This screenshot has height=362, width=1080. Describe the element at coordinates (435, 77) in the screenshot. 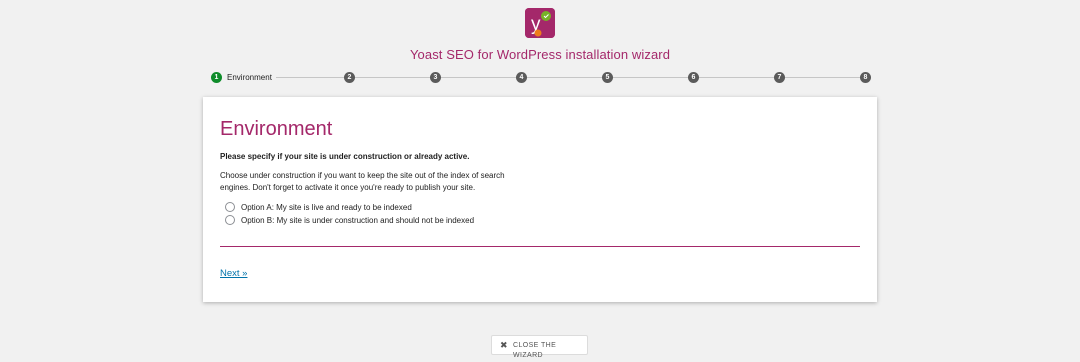

I see `step-3-indicator: 3` at that location.